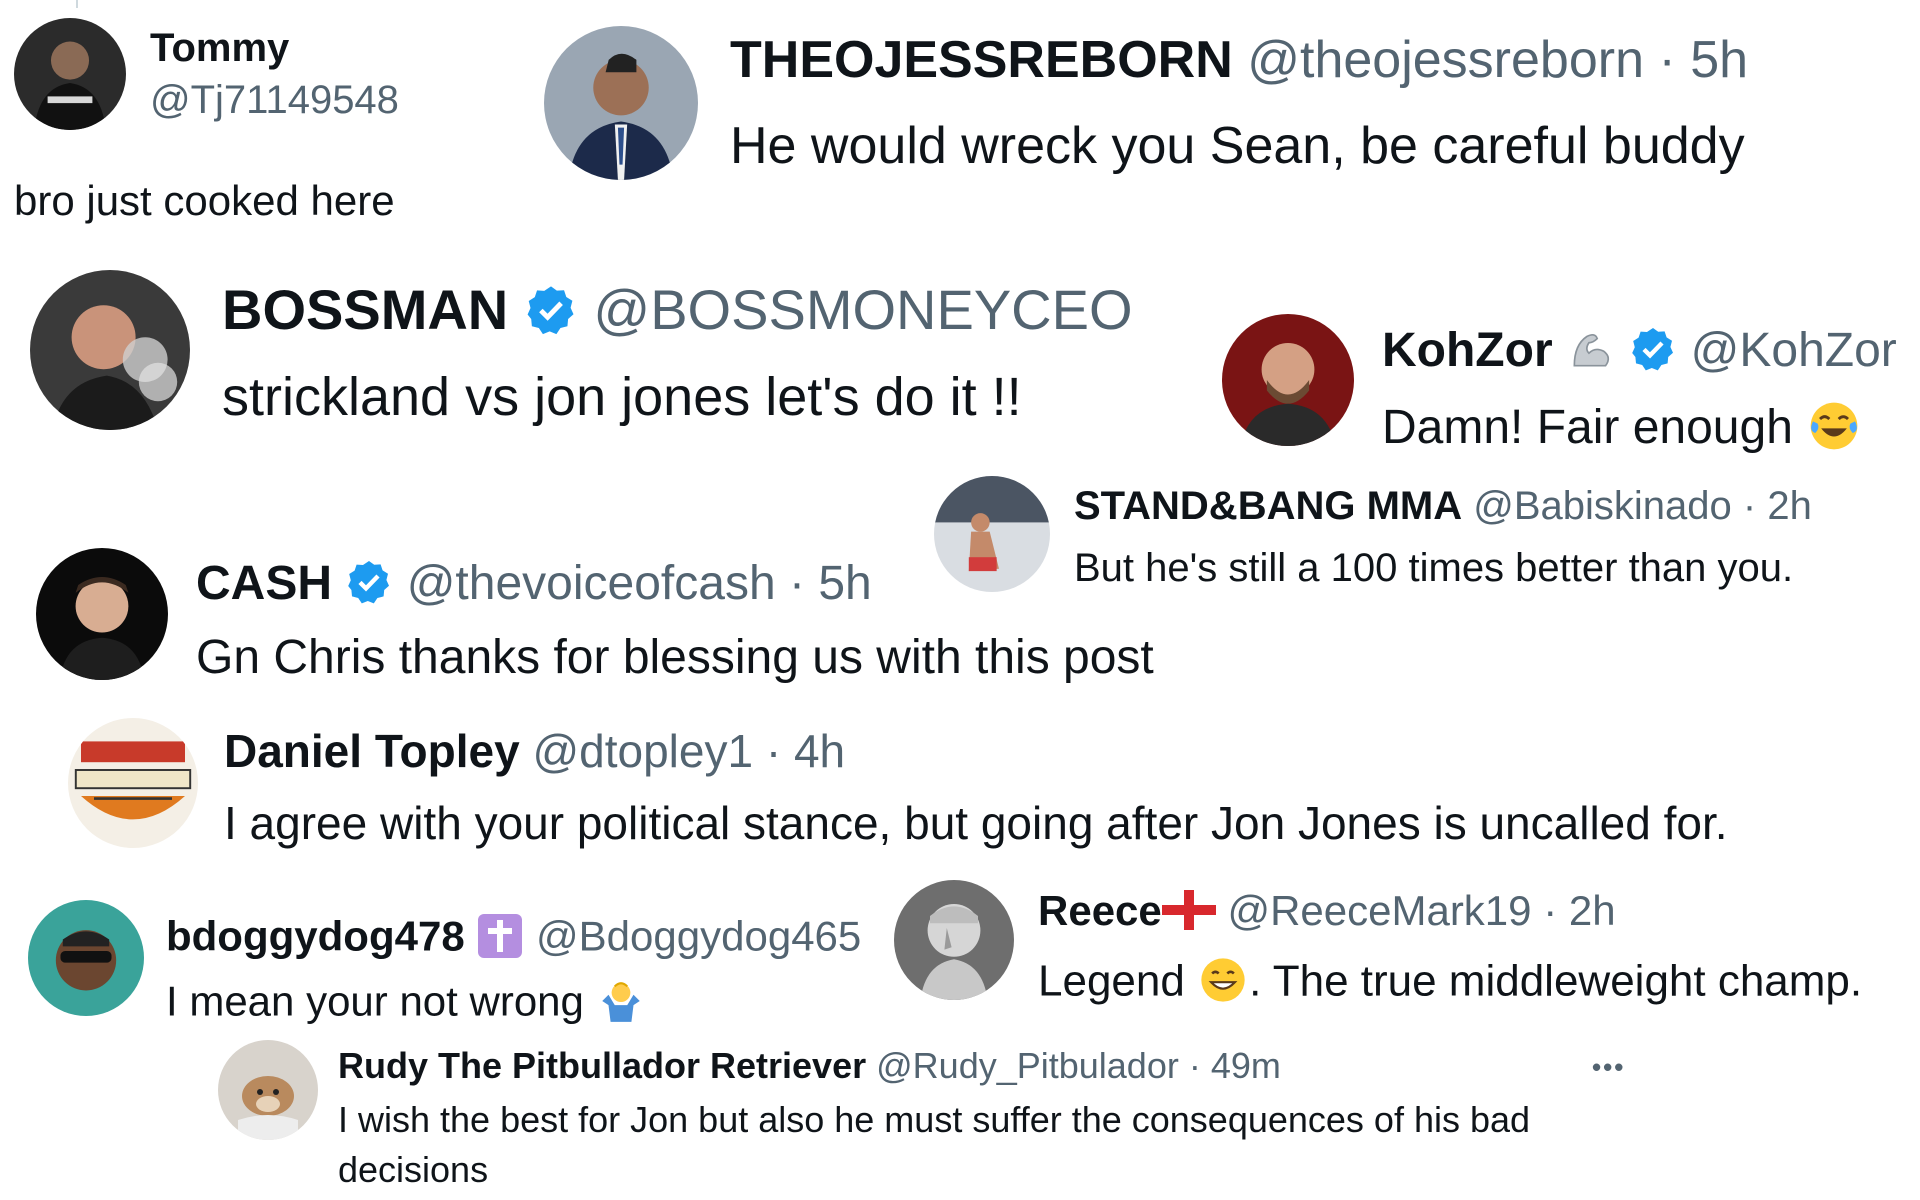 Image resolution: width=1920 pixels, height=1200 pixels. Describe the element at coordinates (1027, 1065) in the screenshot. I see `author-handle: @Rudy_Pitbulador` at that location.